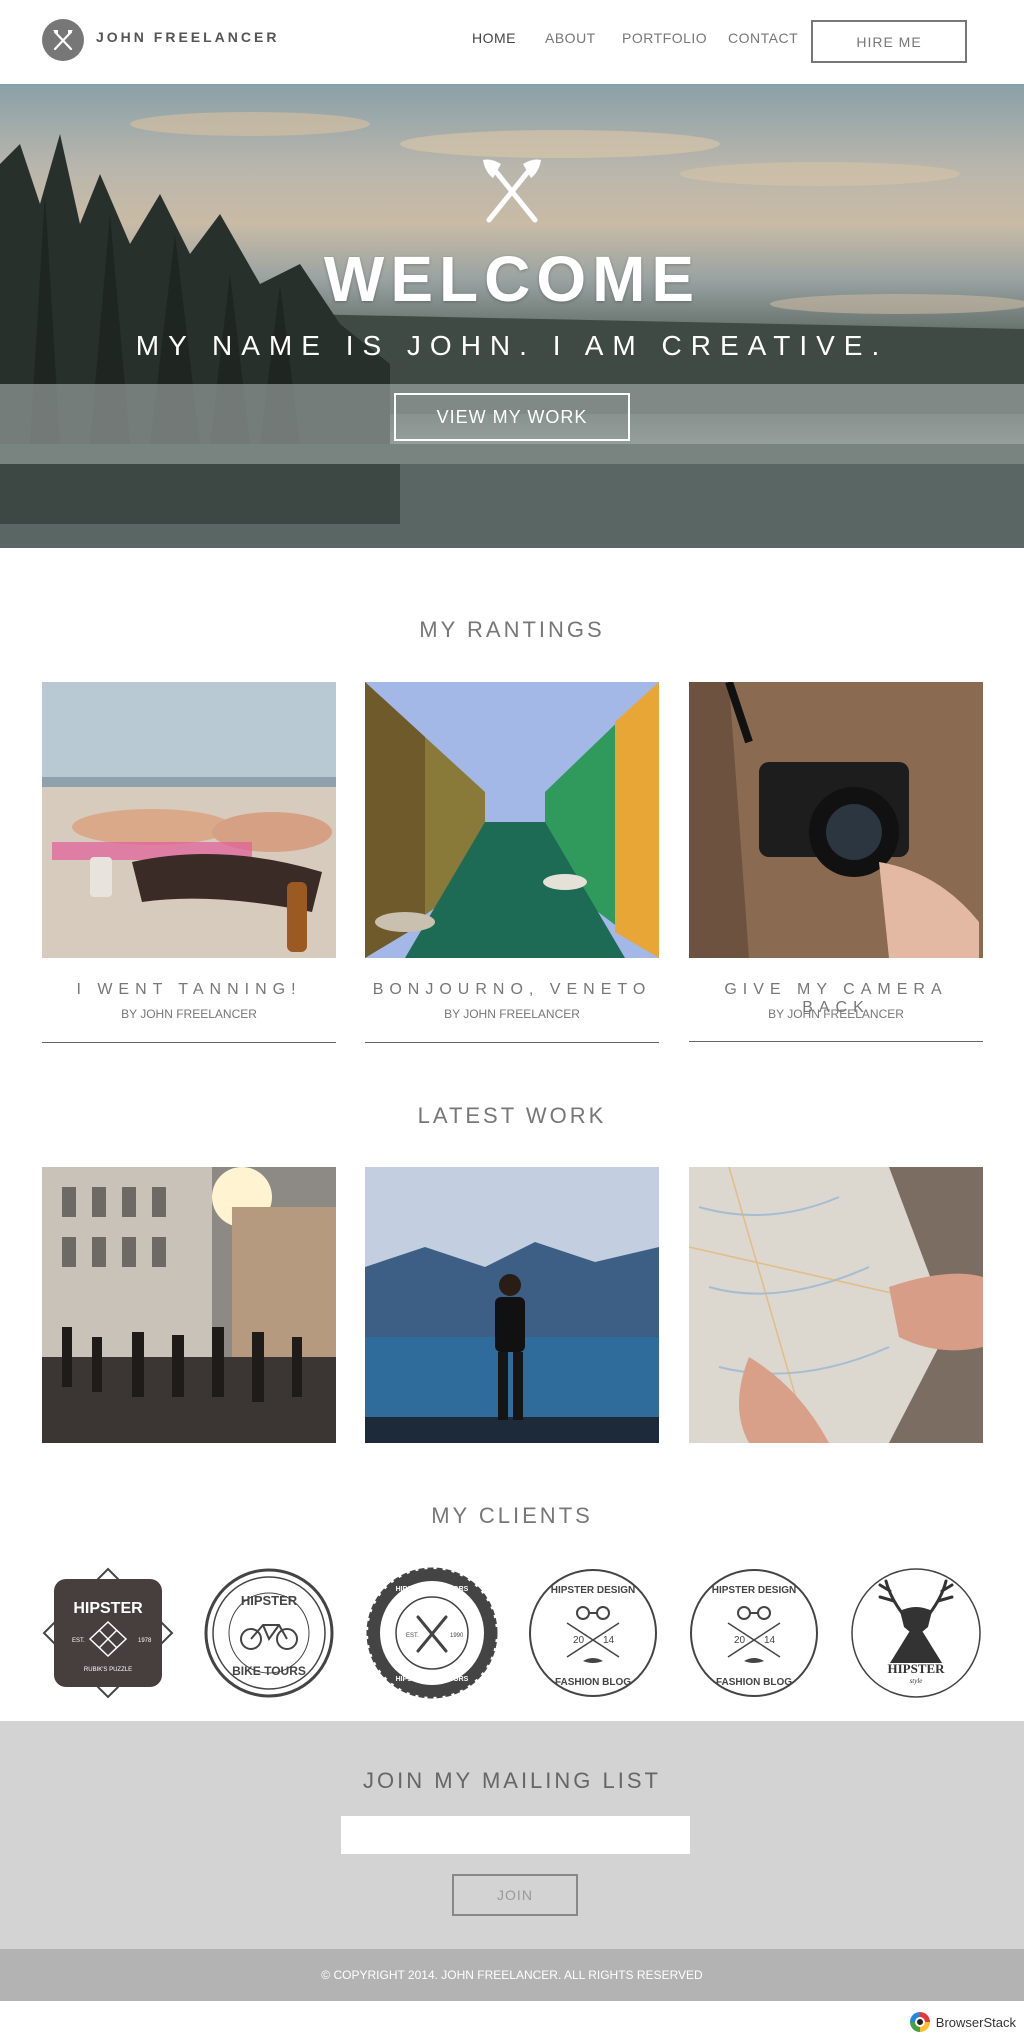 The width and height of the screenshot is (1024, 2041). I want to click on logo2-line1: HIPSTER, so click(269, 1600).